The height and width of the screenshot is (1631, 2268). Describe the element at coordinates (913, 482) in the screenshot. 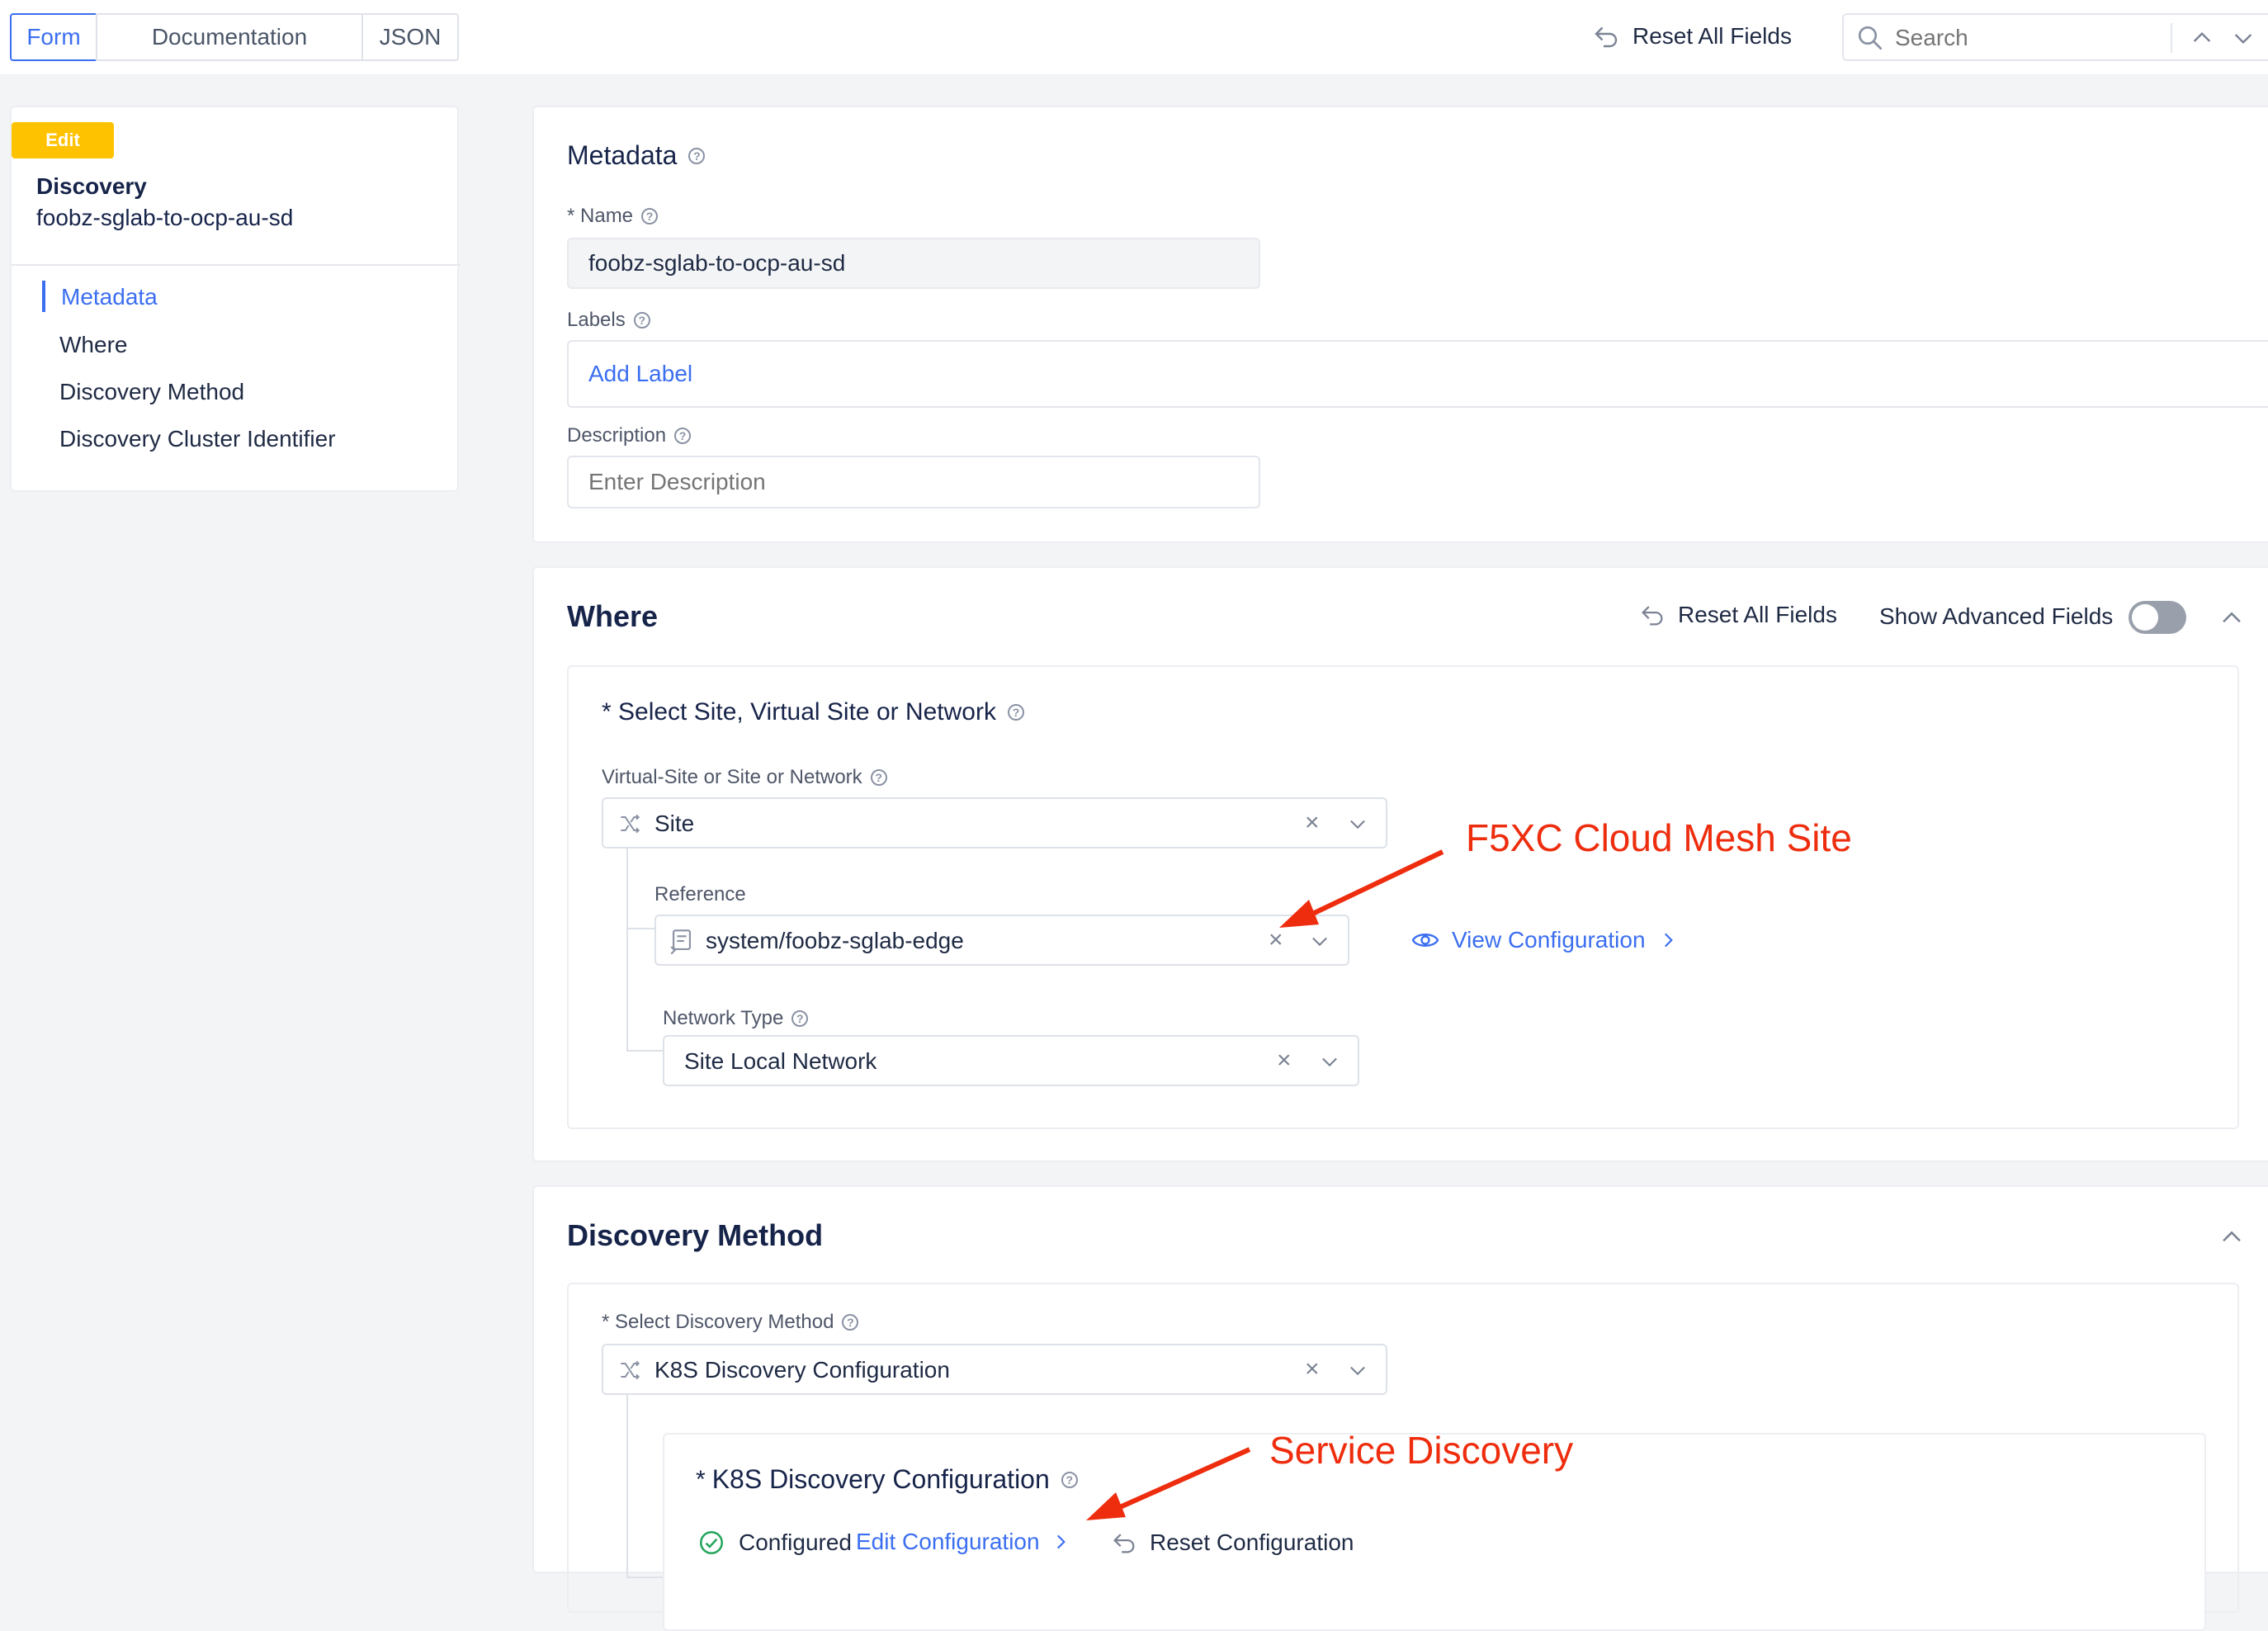

I see `description-input` at that location.